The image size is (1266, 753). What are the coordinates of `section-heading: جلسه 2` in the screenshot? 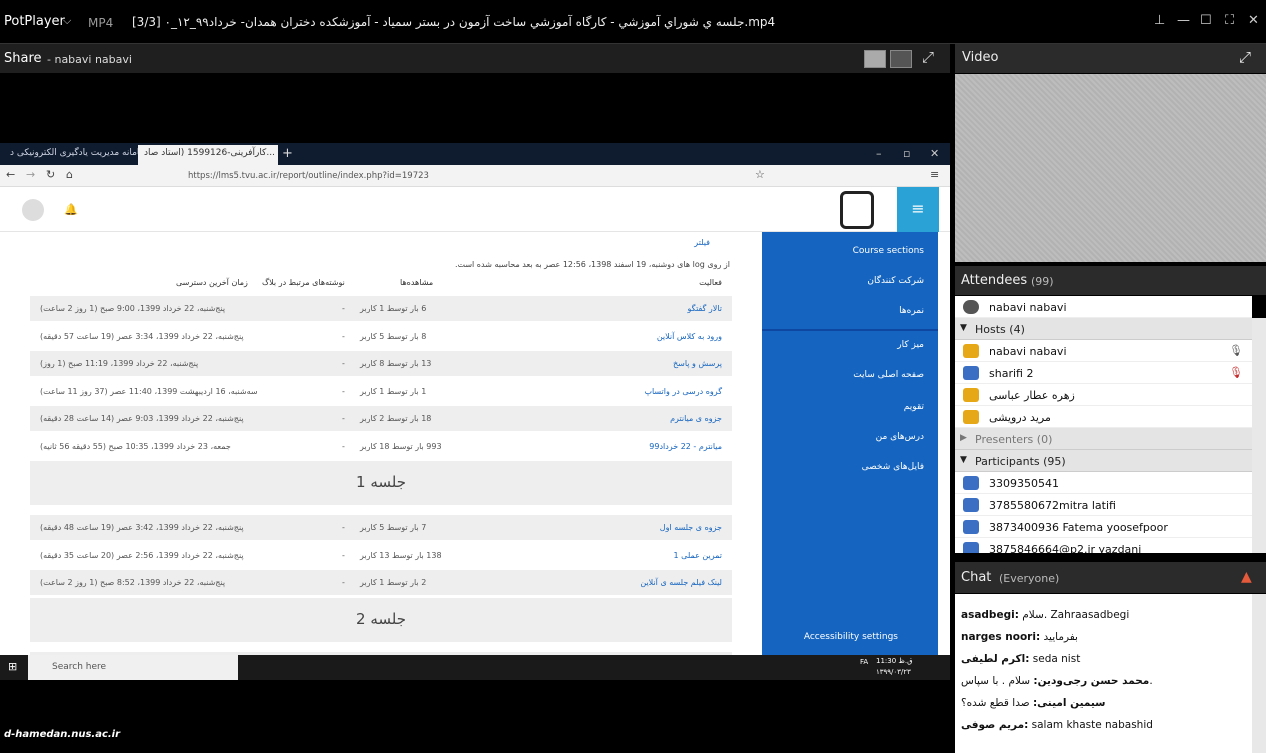 It's located at (381, 619).